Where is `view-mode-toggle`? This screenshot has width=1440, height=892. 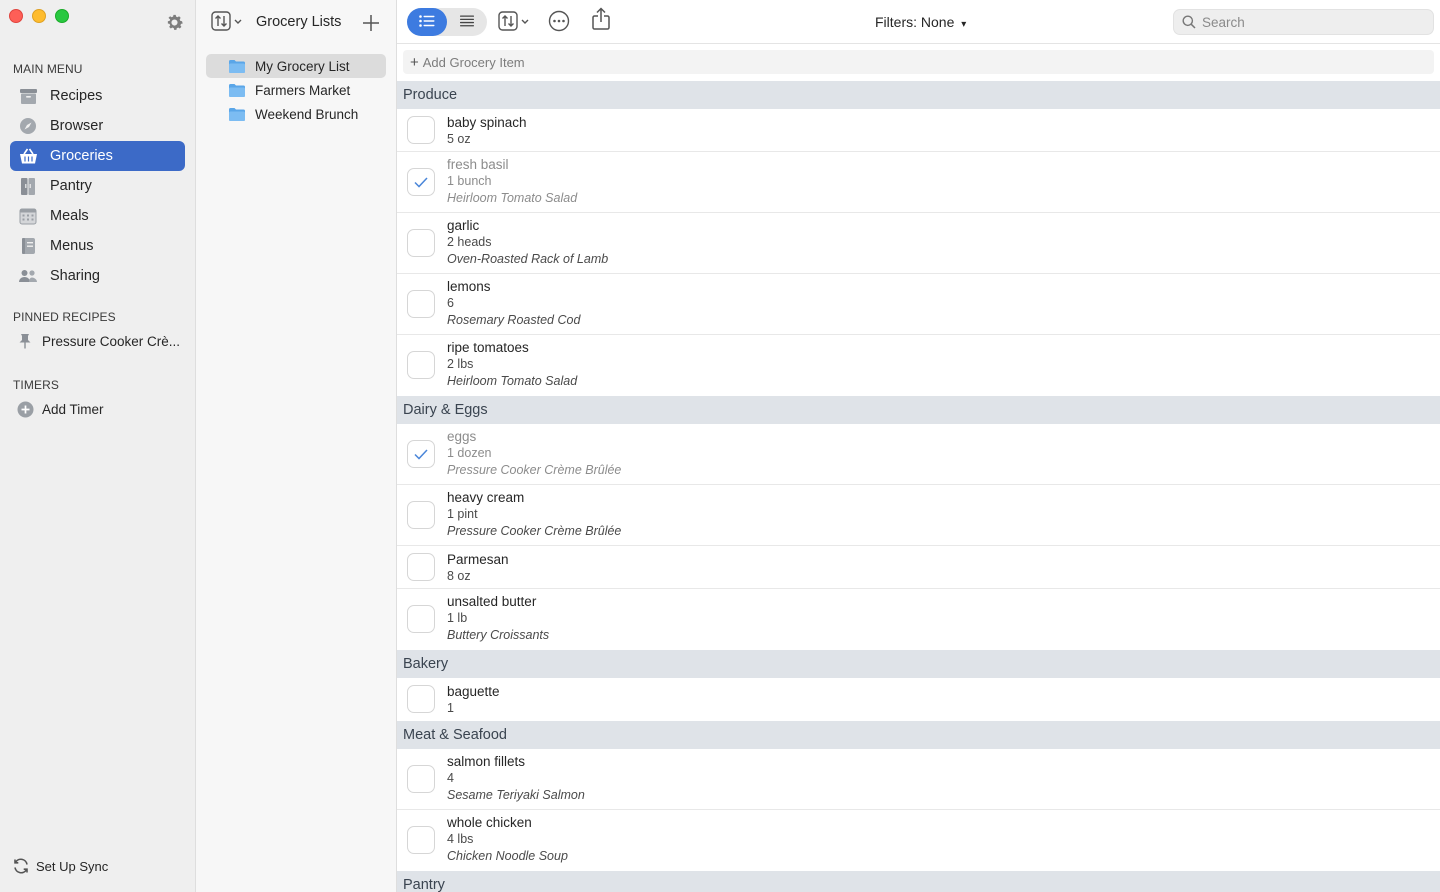 view-mode-toggle is located at coordinates (447, 22).